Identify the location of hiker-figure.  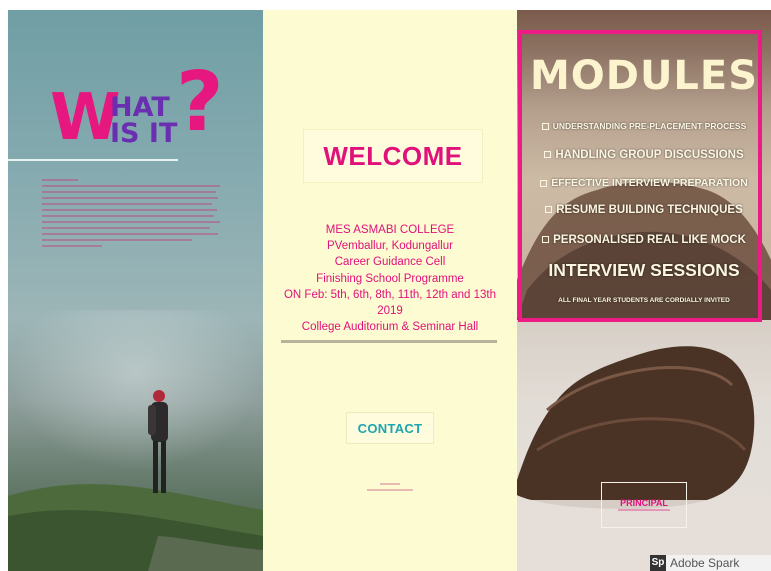
(158, 441).